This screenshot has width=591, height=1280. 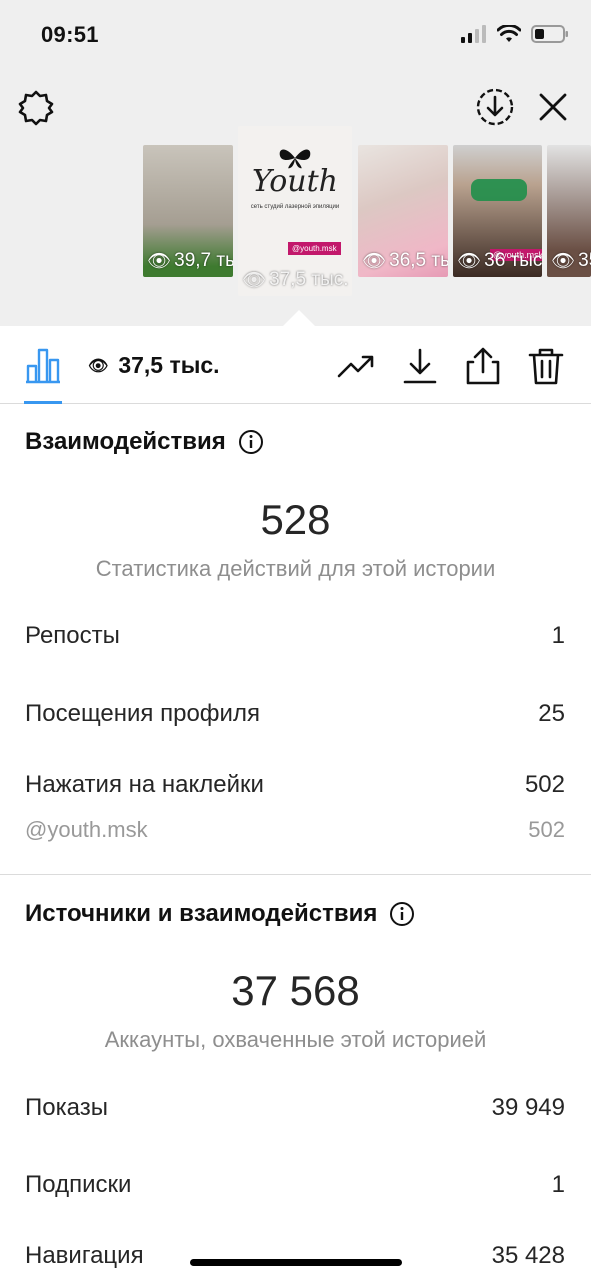 I want to click on settings-gear-icon, so click(x=36, y=108).